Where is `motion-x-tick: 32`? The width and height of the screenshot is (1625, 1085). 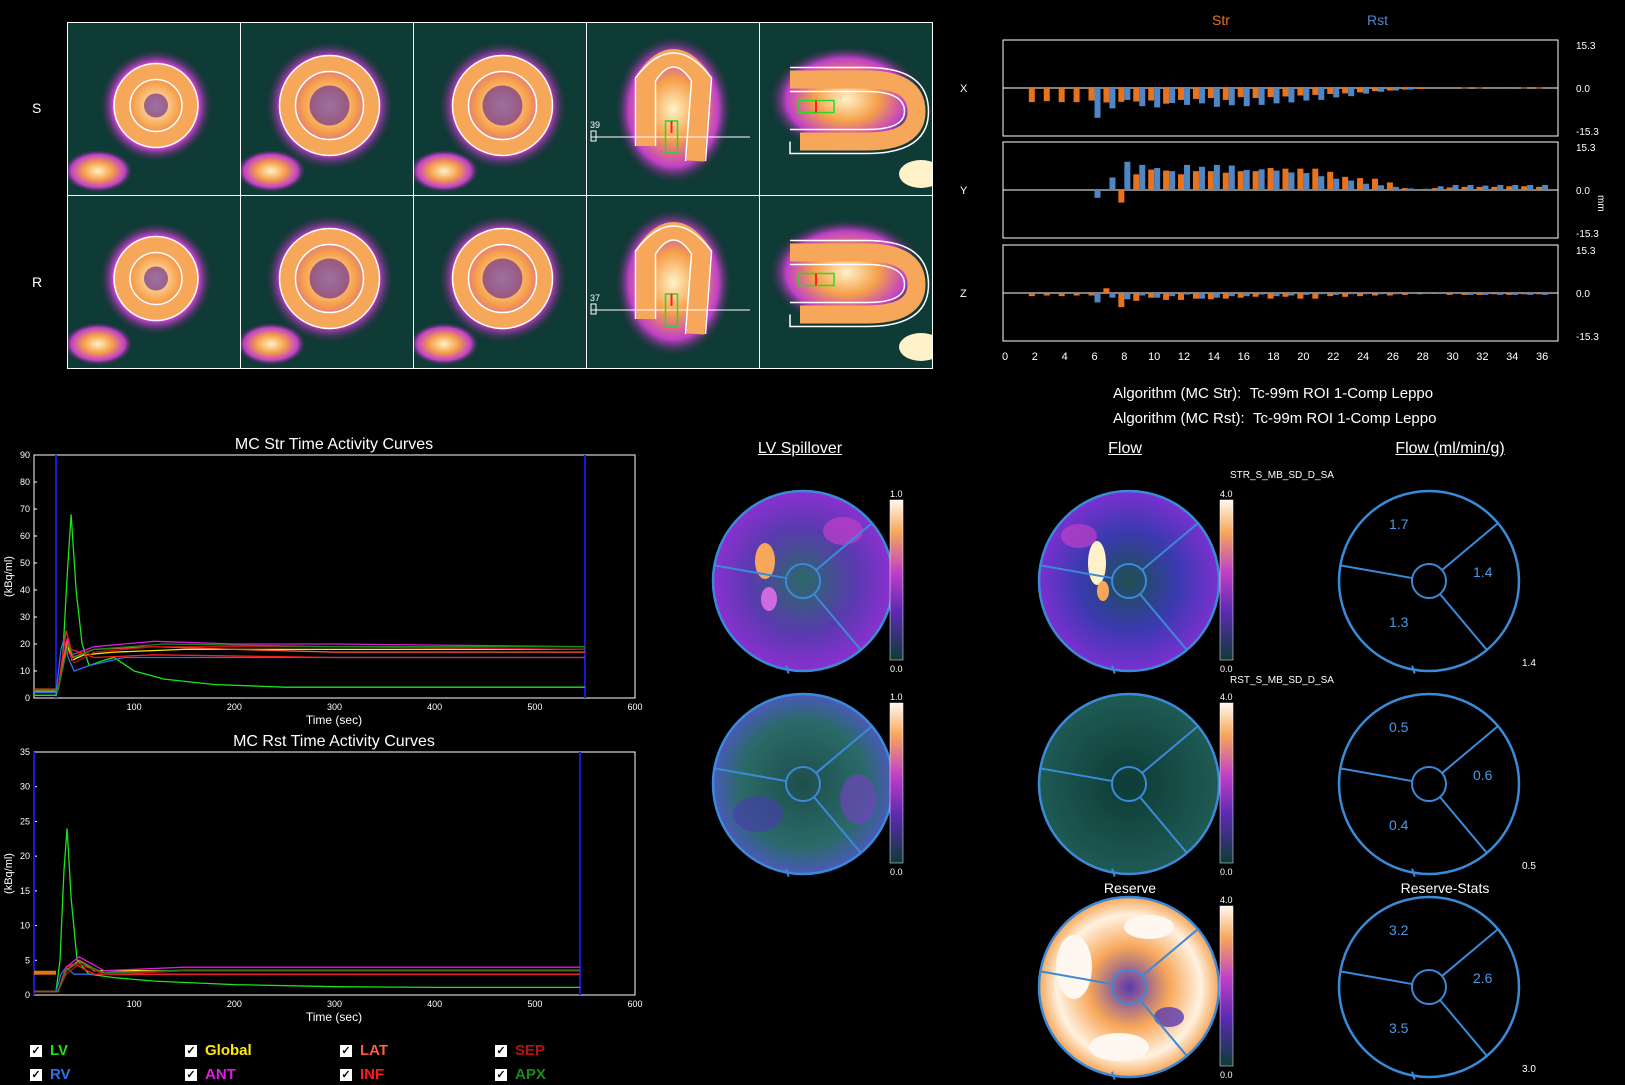 motion-x-tick: 32 is located at coordinates (1482, 357).